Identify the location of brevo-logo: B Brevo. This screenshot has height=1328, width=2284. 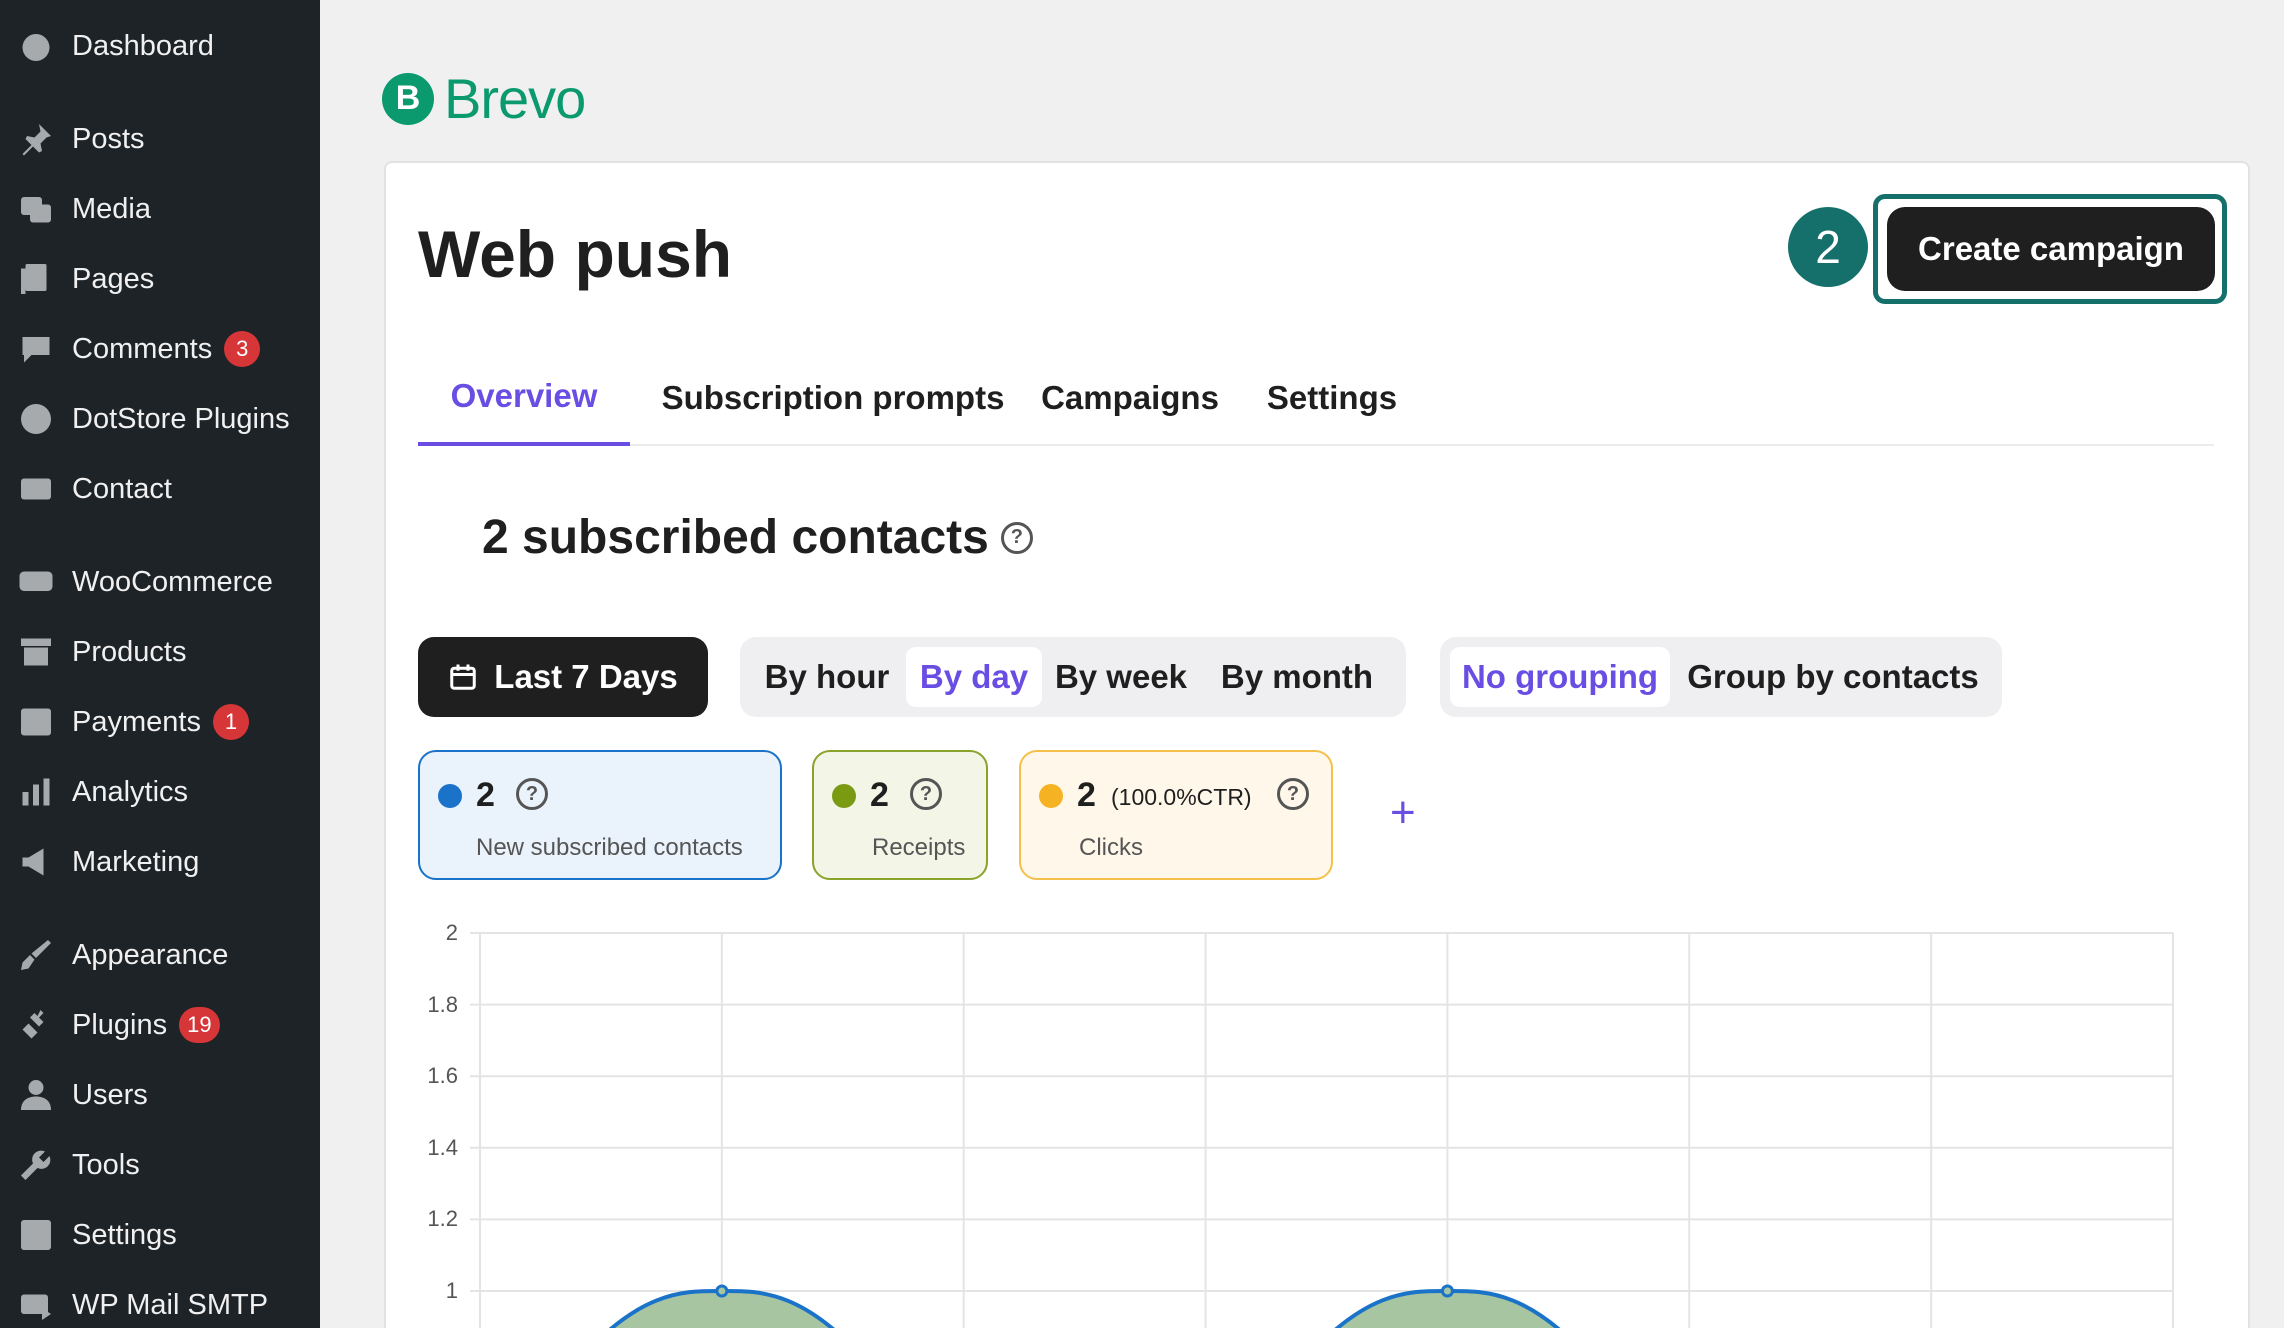
(484, 98).